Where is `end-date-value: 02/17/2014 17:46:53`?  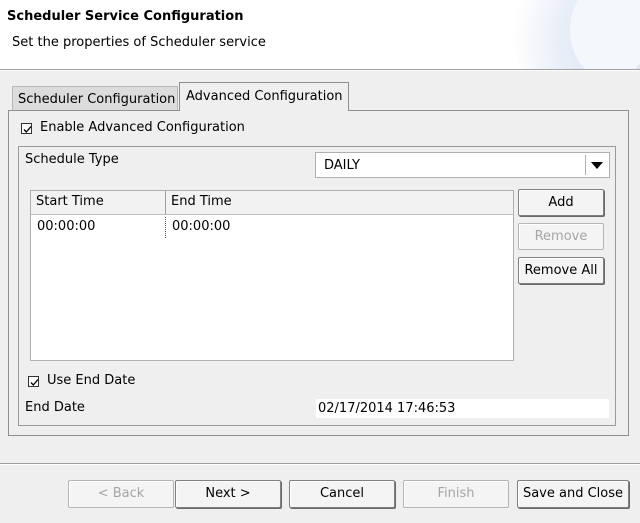
end-date-value: 02/17/2014 17:46:53 is located at coordinates (387, 408).